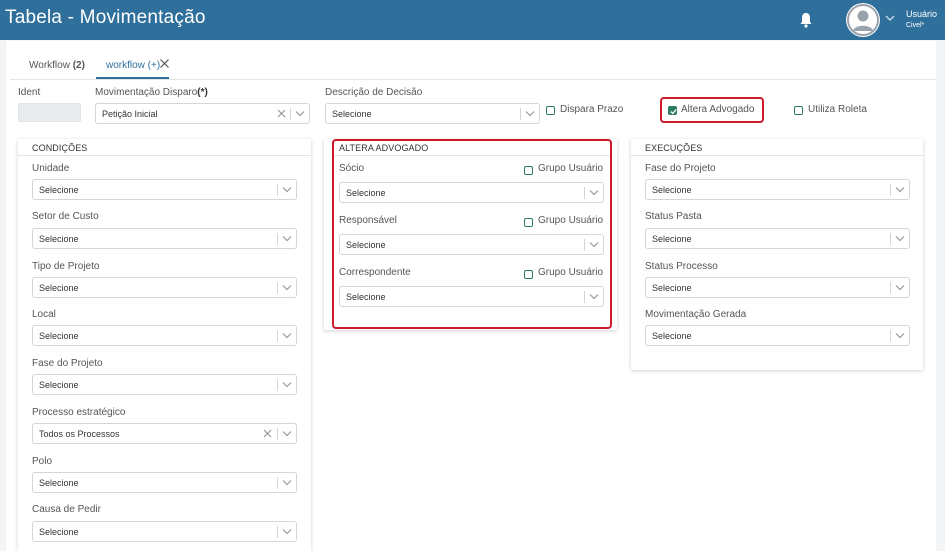 This screenshot has height=551, width=945. I want to click on user-subtitle: Civel*, so click(915, 25).